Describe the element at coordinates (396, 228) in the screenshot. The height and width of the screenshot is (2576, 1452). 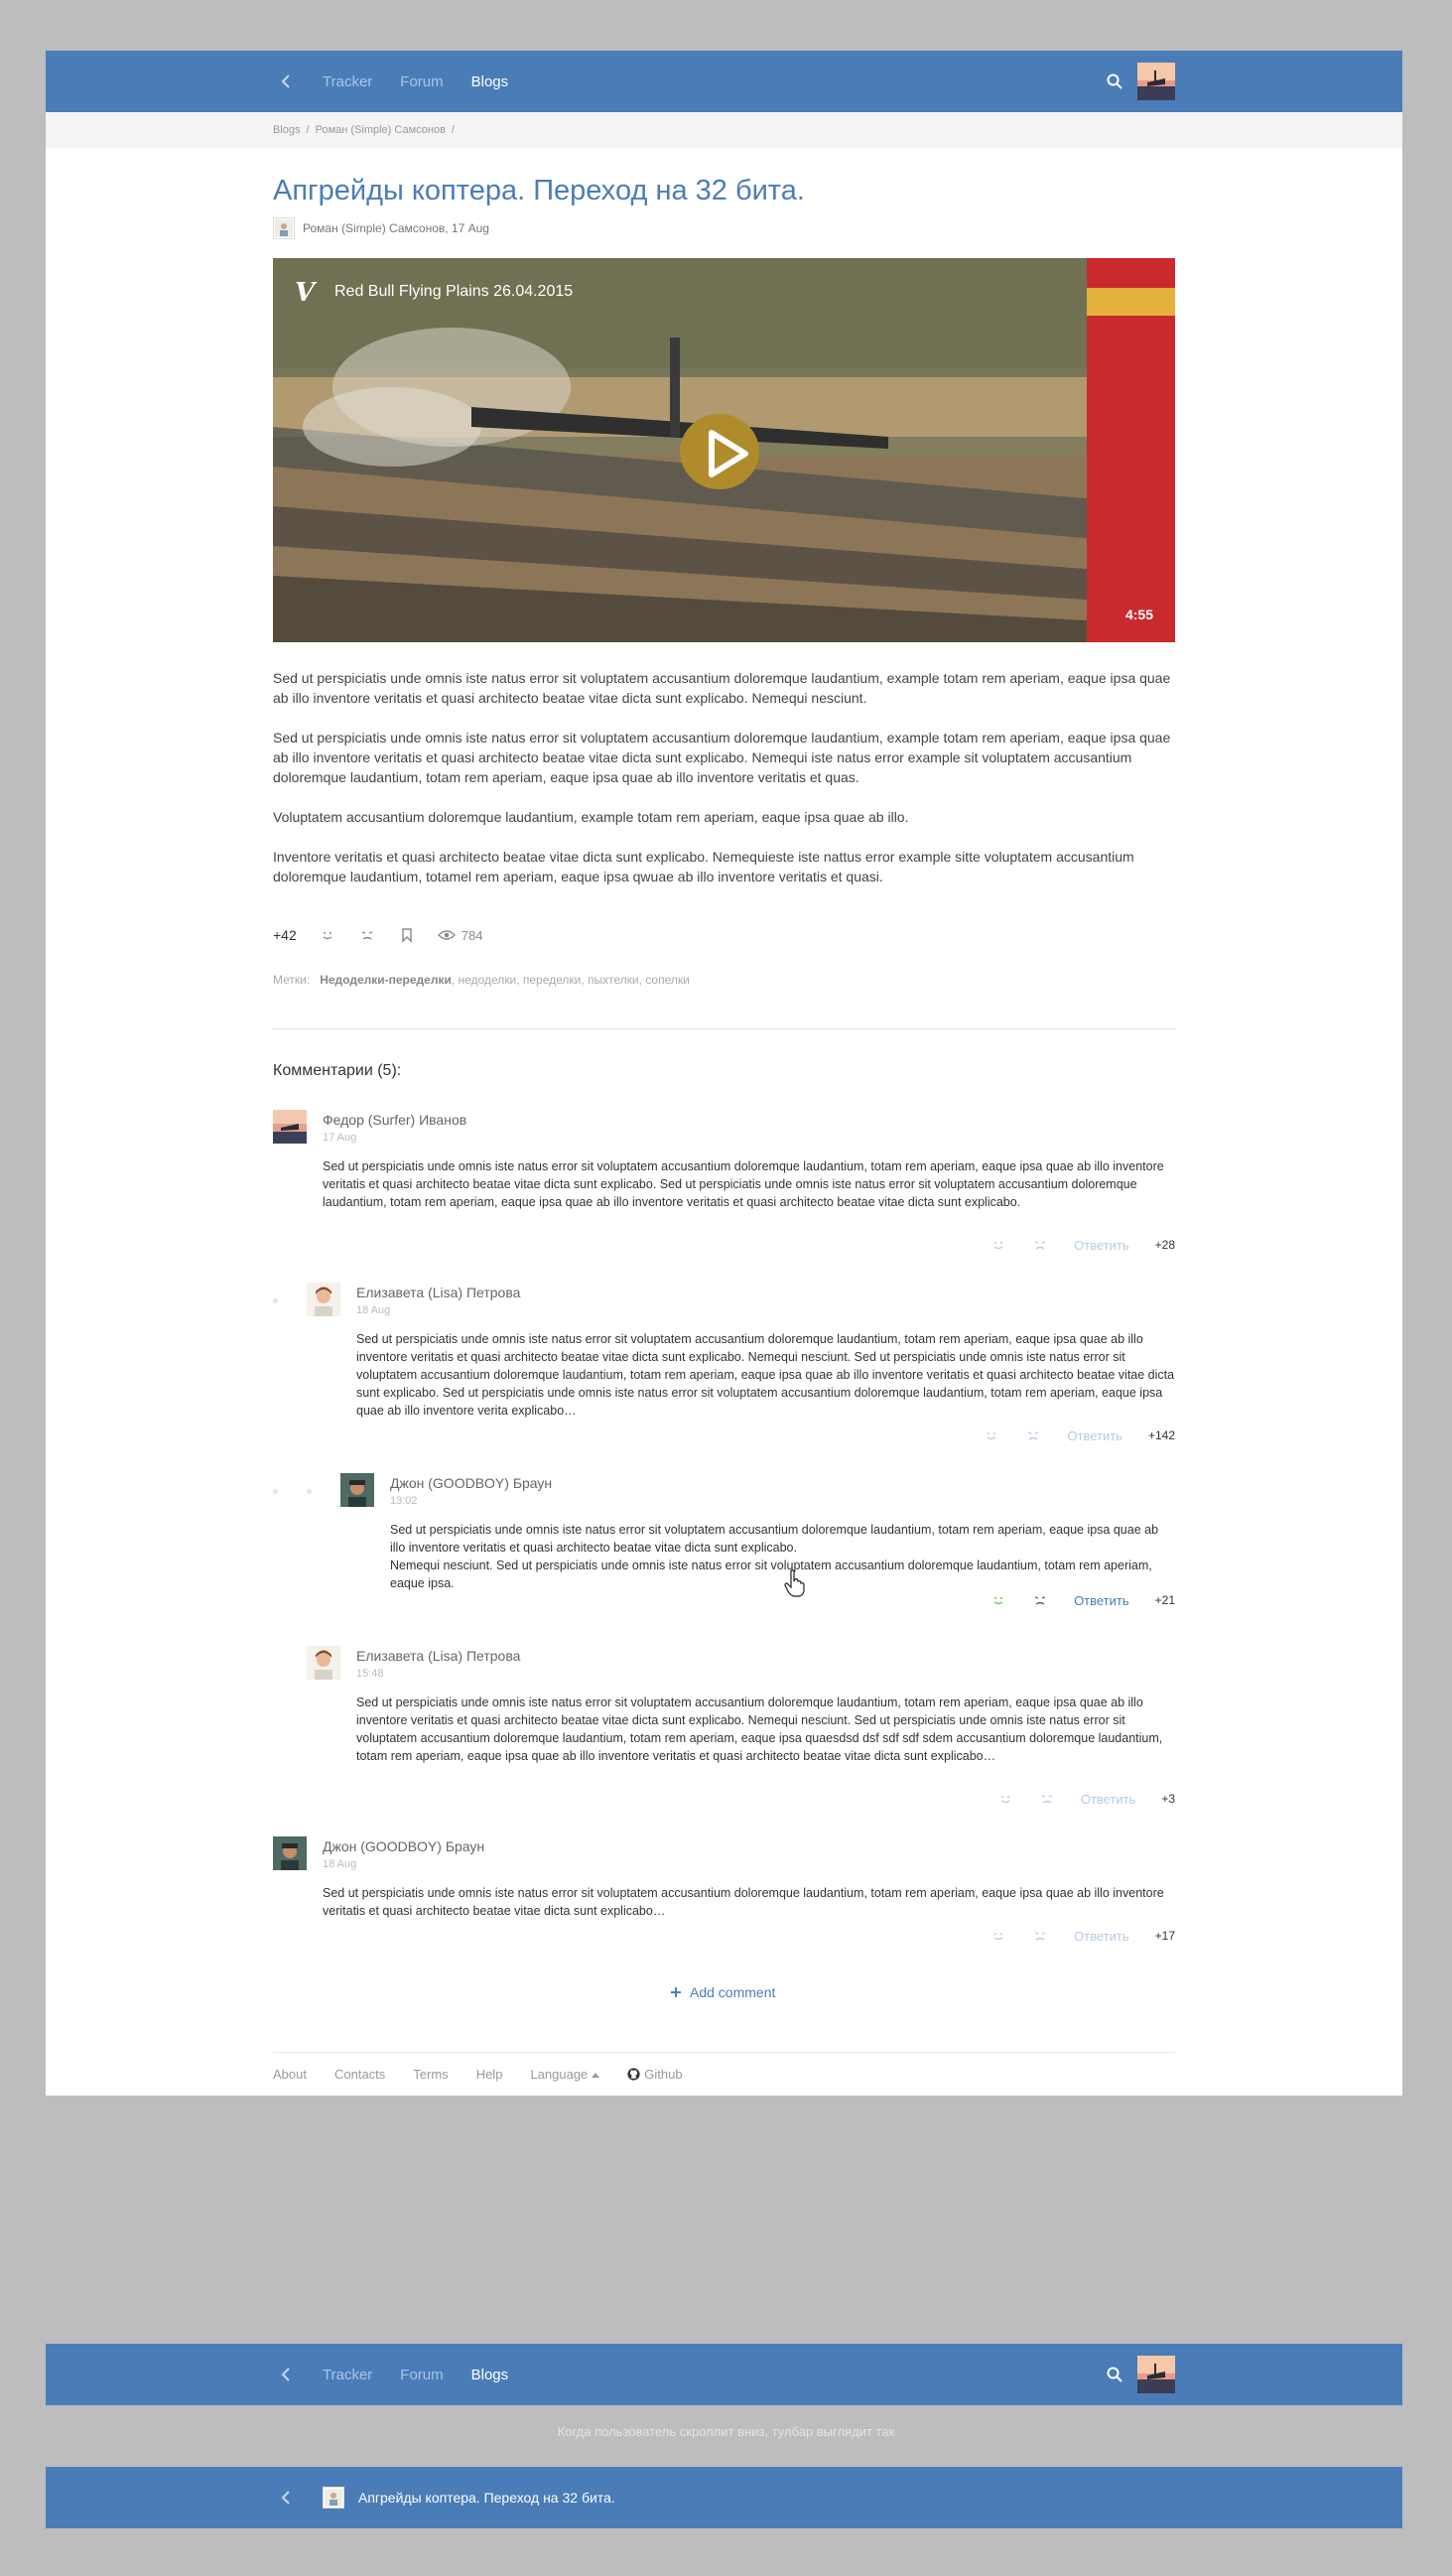
I see `post-author-date: Роман (Simple) Самсонов, 17 Aug` at that location.